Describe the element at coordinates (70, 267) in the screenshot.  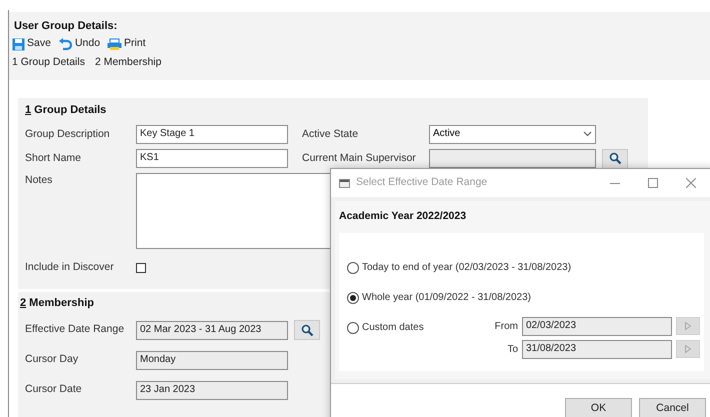
I see `field-label: Include in Discover` at that location.